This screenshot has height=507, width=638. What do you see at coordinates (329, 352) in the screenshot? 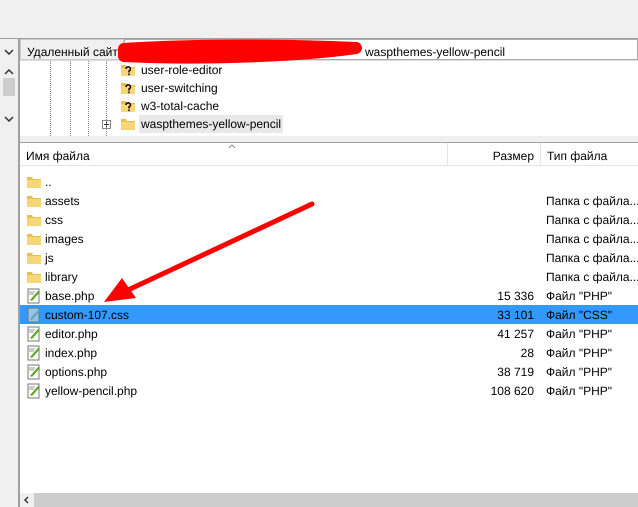
I see `file-row: index.php 28 Файл "PHP"` at bounding box center [329, 352].